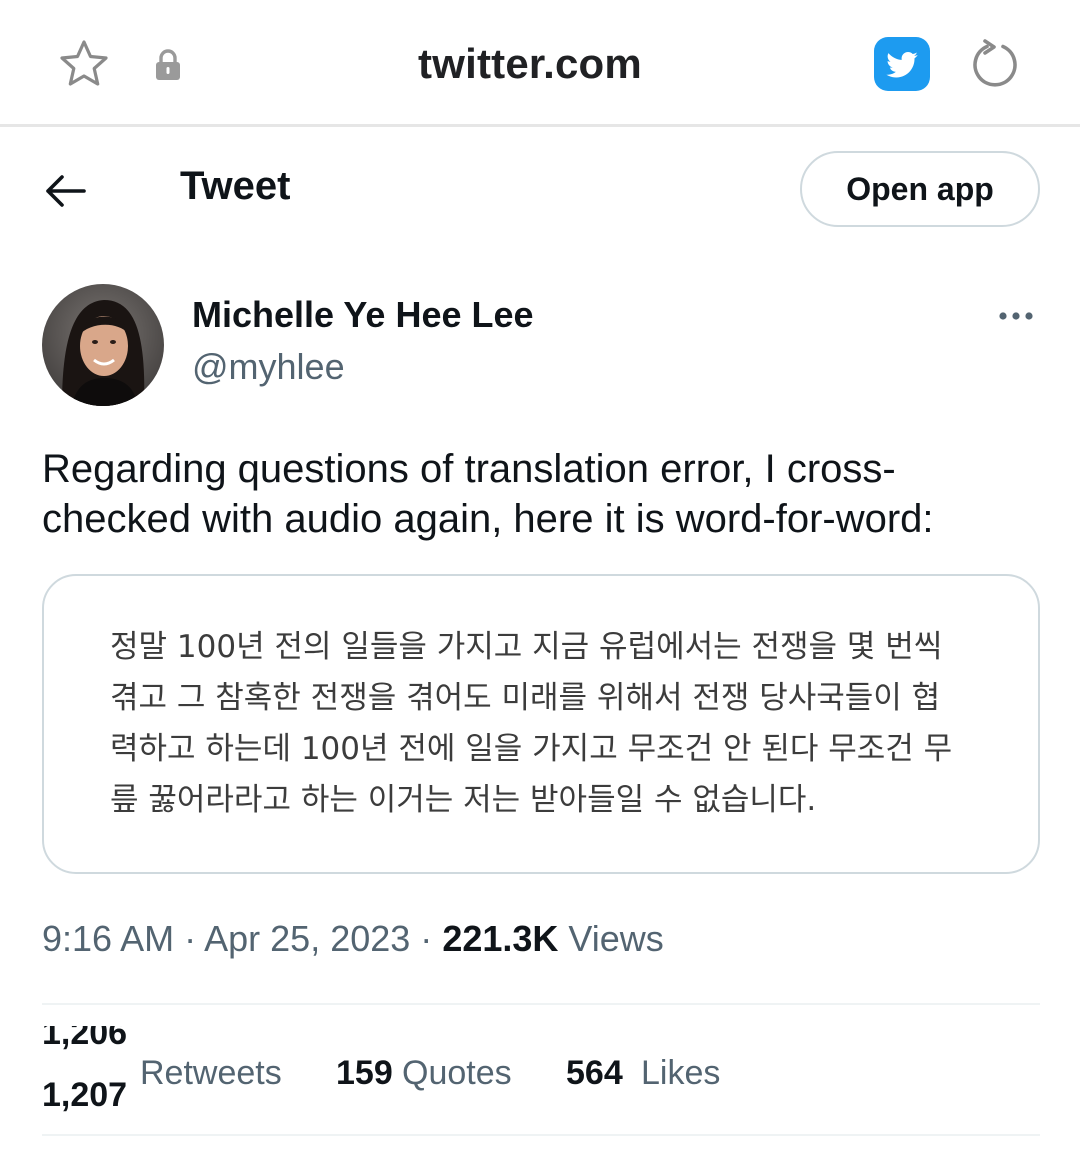  Describe the element at coordinates (168, 64) in the screenshot. I see `lock-icon` at that location.